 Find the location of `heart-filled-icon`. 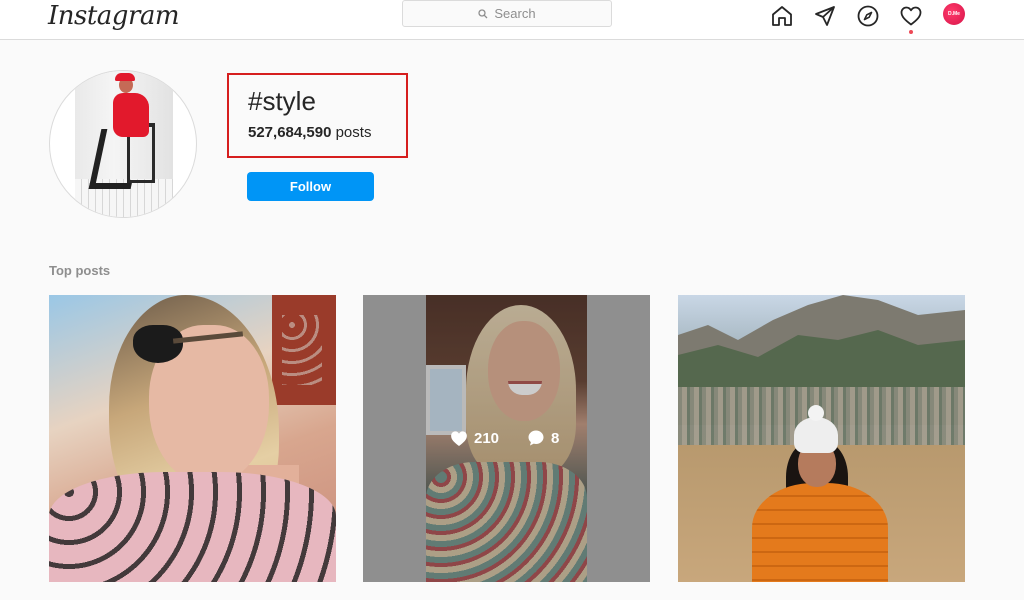

heart-filled-icon is located at coordinates (459, 438).